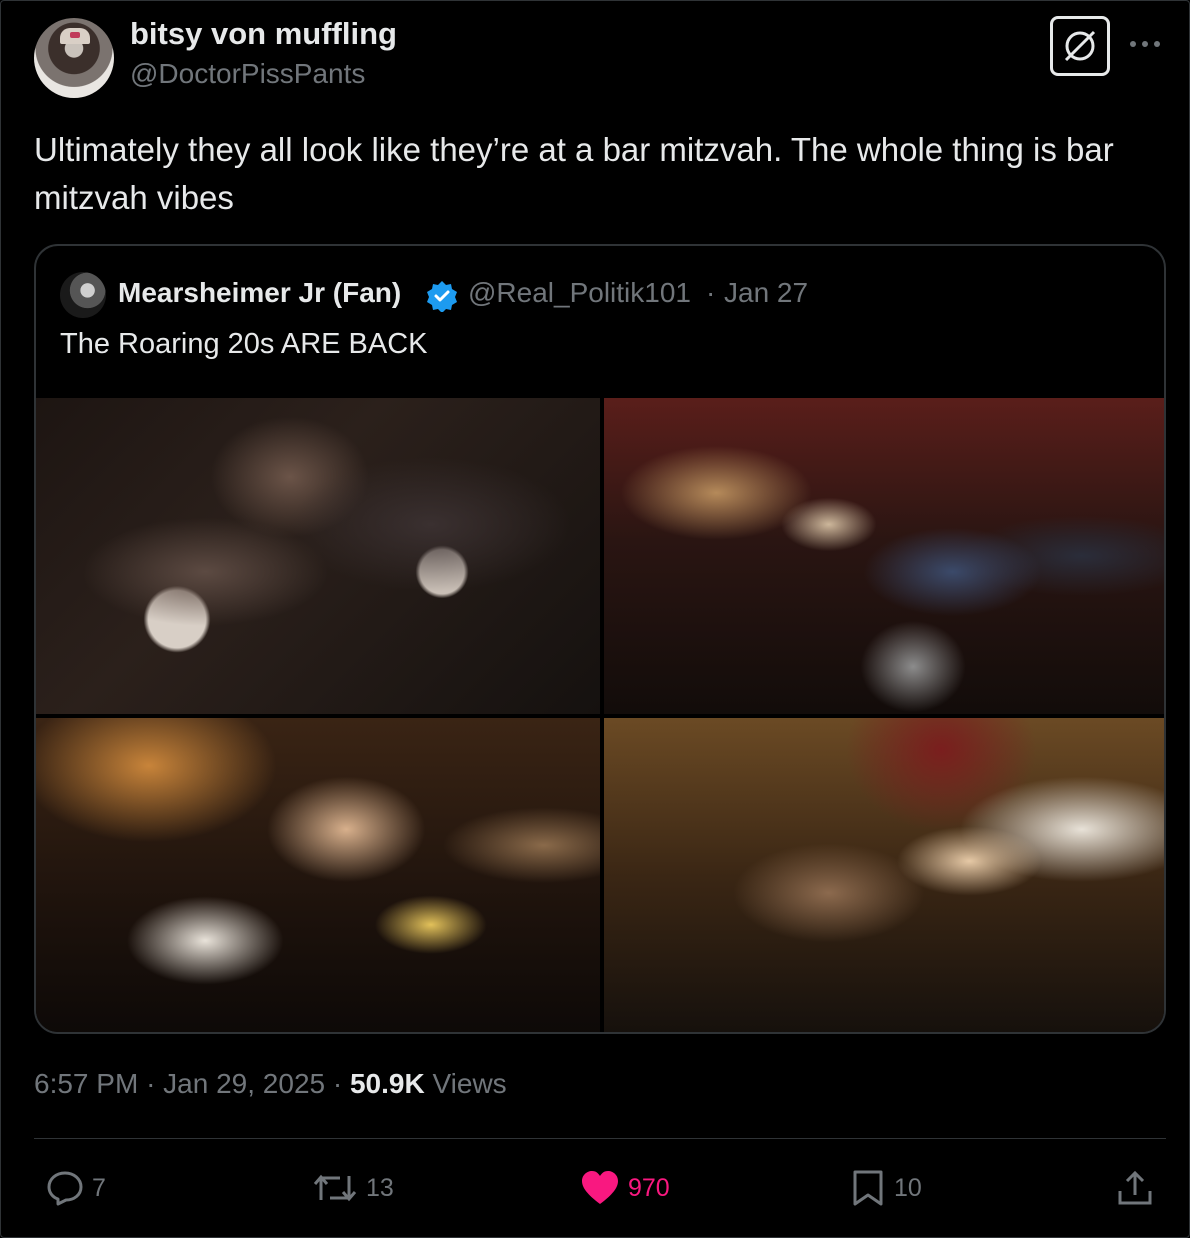 The image size is (1190, 1238). Describe the element at coordinates (244, 1083) in the screenshot. I see `tweet-date: Jan 29, 2025` at that location.